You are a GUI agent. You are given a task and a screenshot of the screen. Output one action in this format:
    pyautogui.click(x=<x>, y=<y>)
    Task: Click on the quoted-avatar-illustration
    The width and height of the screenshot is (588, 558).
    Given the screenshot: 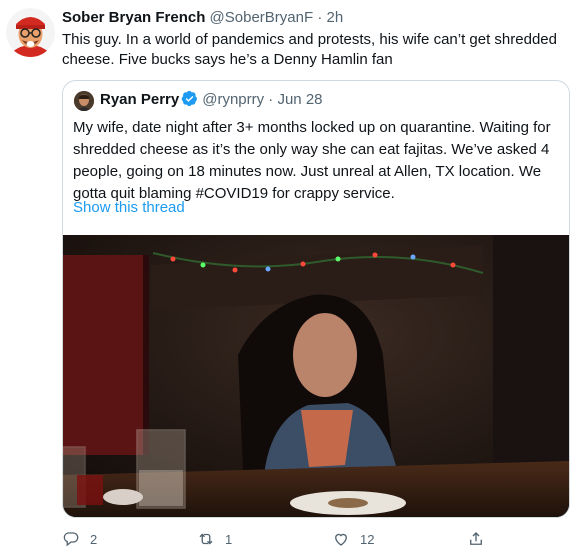 What is the action you would take?
    pyautogui.click(x=84, y=101)
    